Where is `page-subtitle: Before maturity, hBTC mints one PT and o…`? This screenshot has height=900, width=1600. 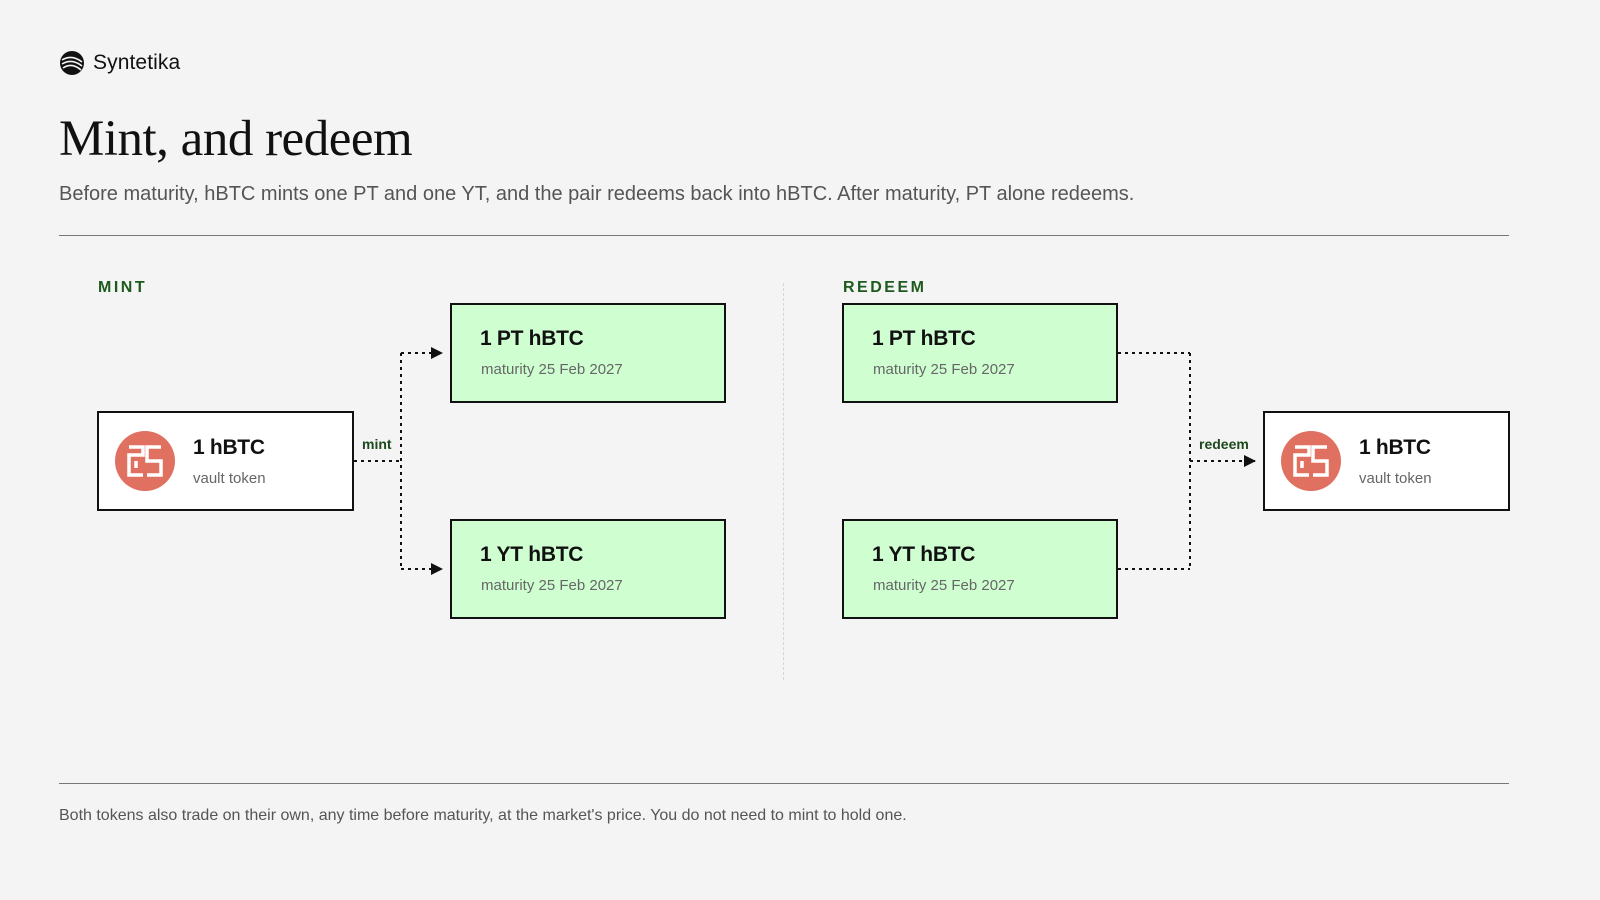
page-subtitle: Before maturity, hBTC mints one PT and o… is located at coordinates (597, 194).